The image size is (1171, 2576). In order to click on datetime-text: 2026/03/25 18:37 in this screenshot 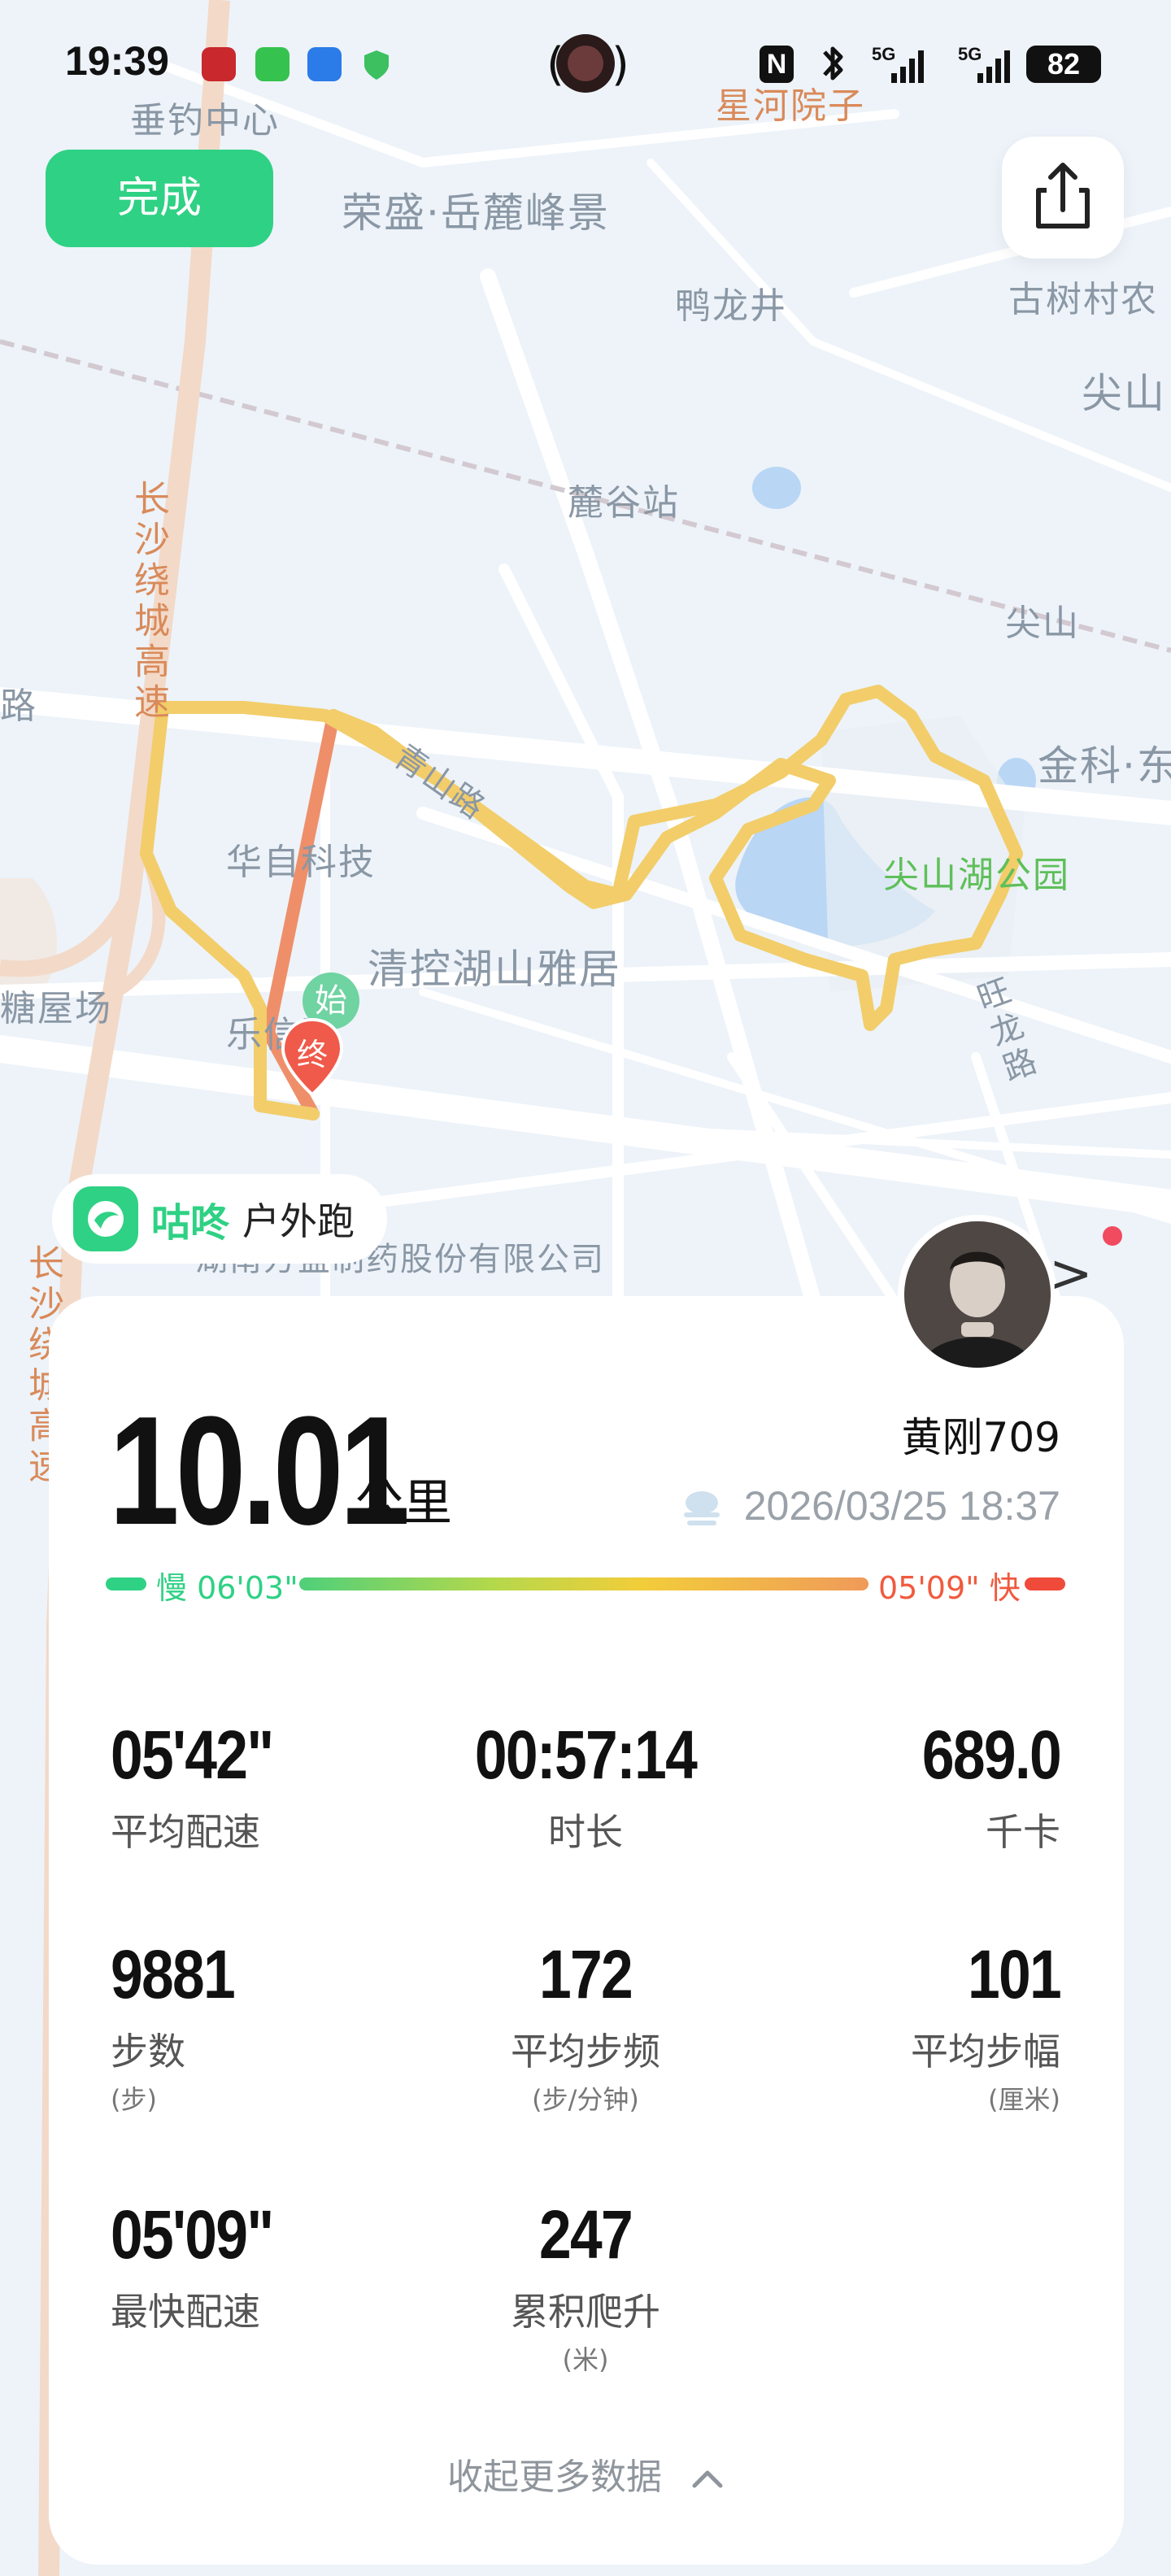, I will do `click(901, 1506)`.